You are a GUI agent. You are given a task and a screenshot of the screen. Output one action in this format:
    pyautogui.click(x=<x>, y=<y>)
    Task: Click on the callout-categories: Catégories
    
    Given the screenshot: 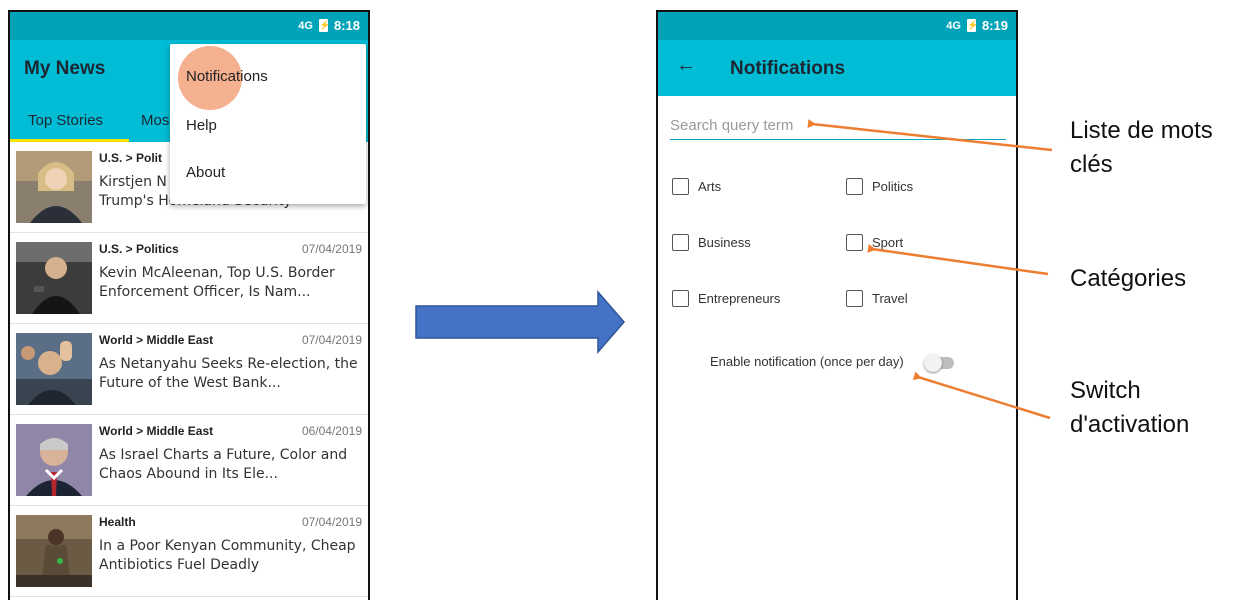 What is the action you would take?
    pyautogui.click(x=1128, y=278)
    